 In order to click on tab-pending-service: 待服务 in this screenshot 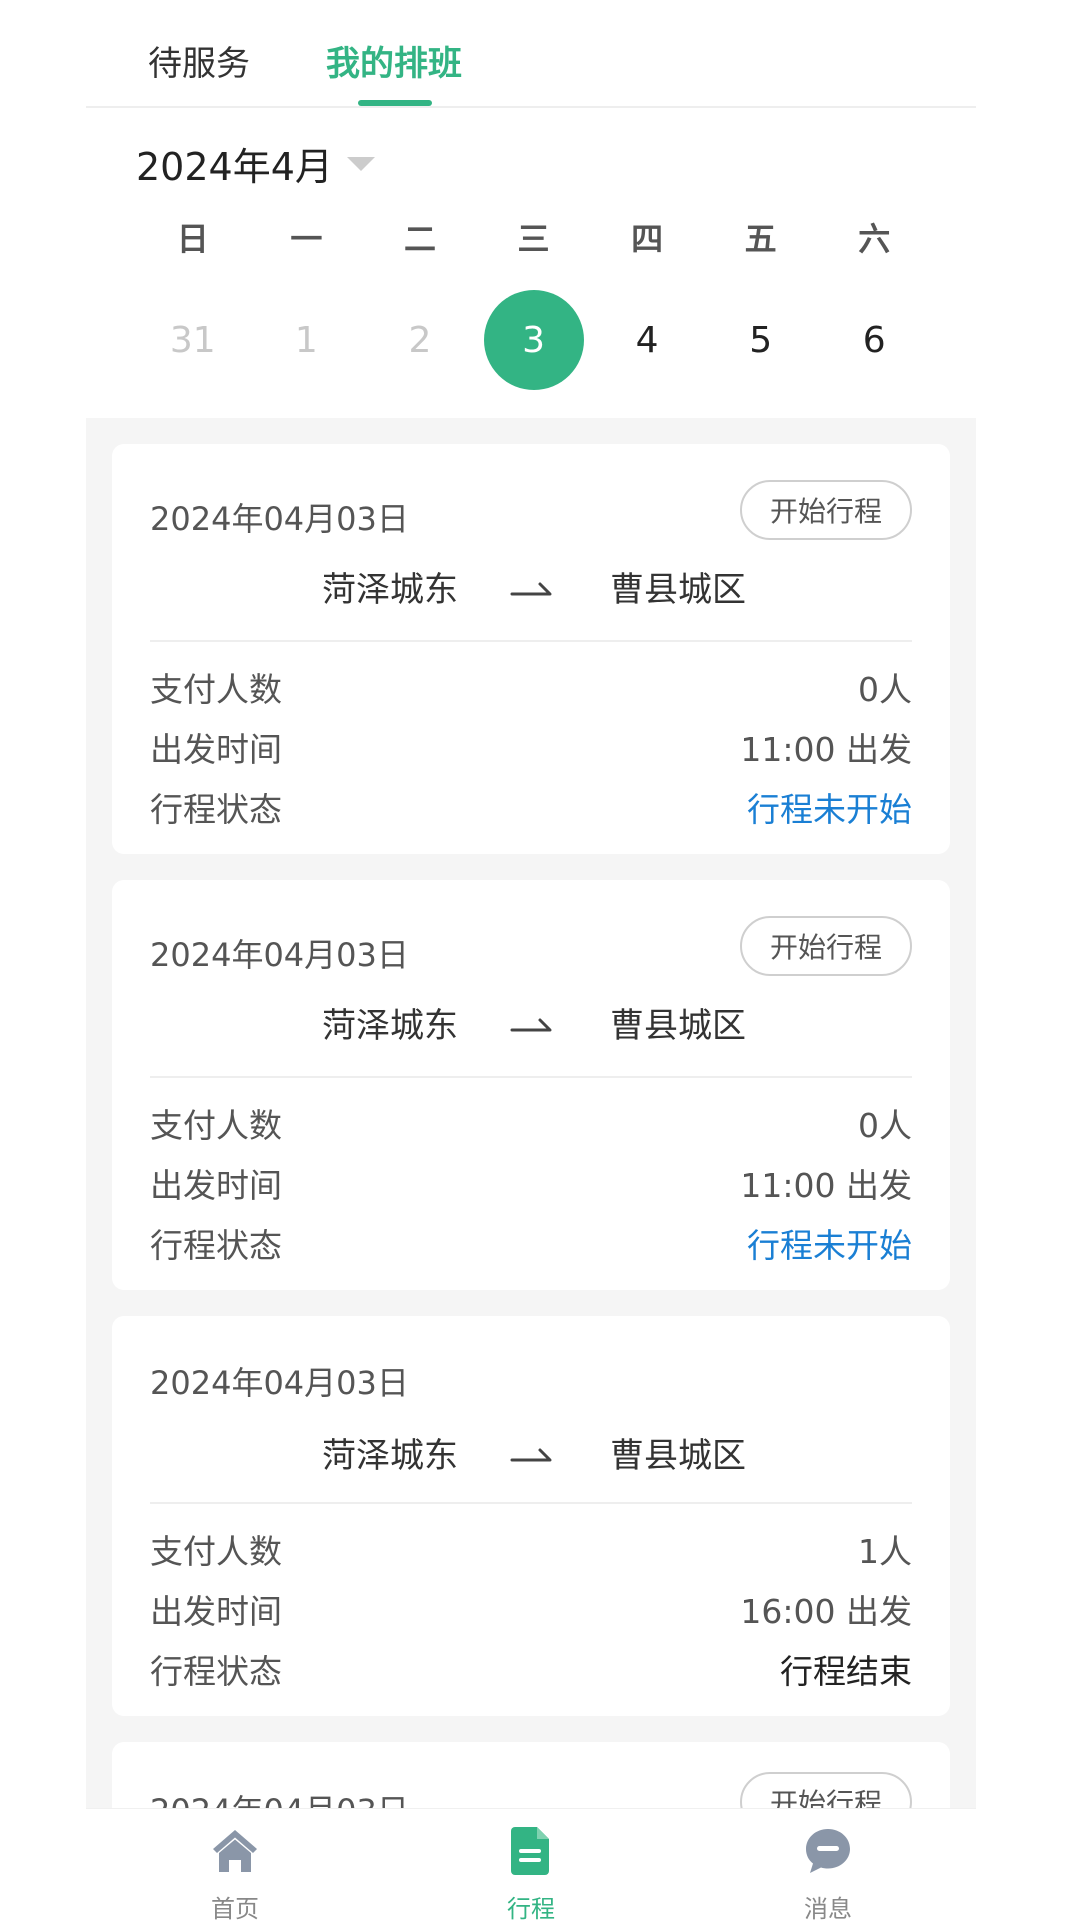, I will do `click(199, 60)`.